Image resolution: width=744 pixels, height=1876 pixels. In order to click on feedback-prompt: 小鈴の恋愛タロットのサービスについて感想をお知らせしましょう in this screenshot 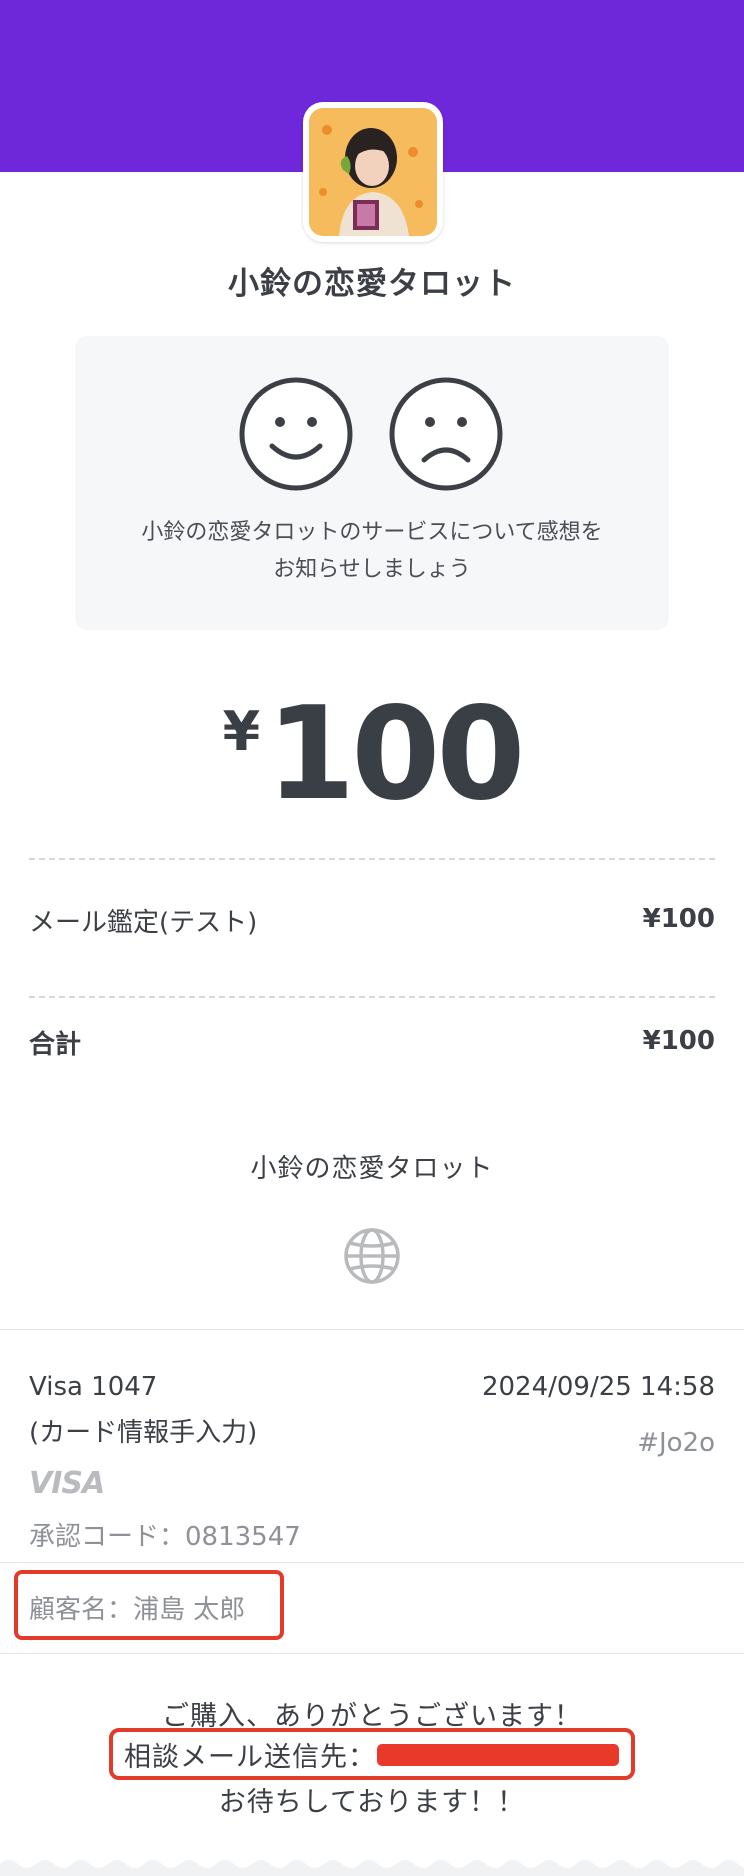, I will do `click(372, 551)`.